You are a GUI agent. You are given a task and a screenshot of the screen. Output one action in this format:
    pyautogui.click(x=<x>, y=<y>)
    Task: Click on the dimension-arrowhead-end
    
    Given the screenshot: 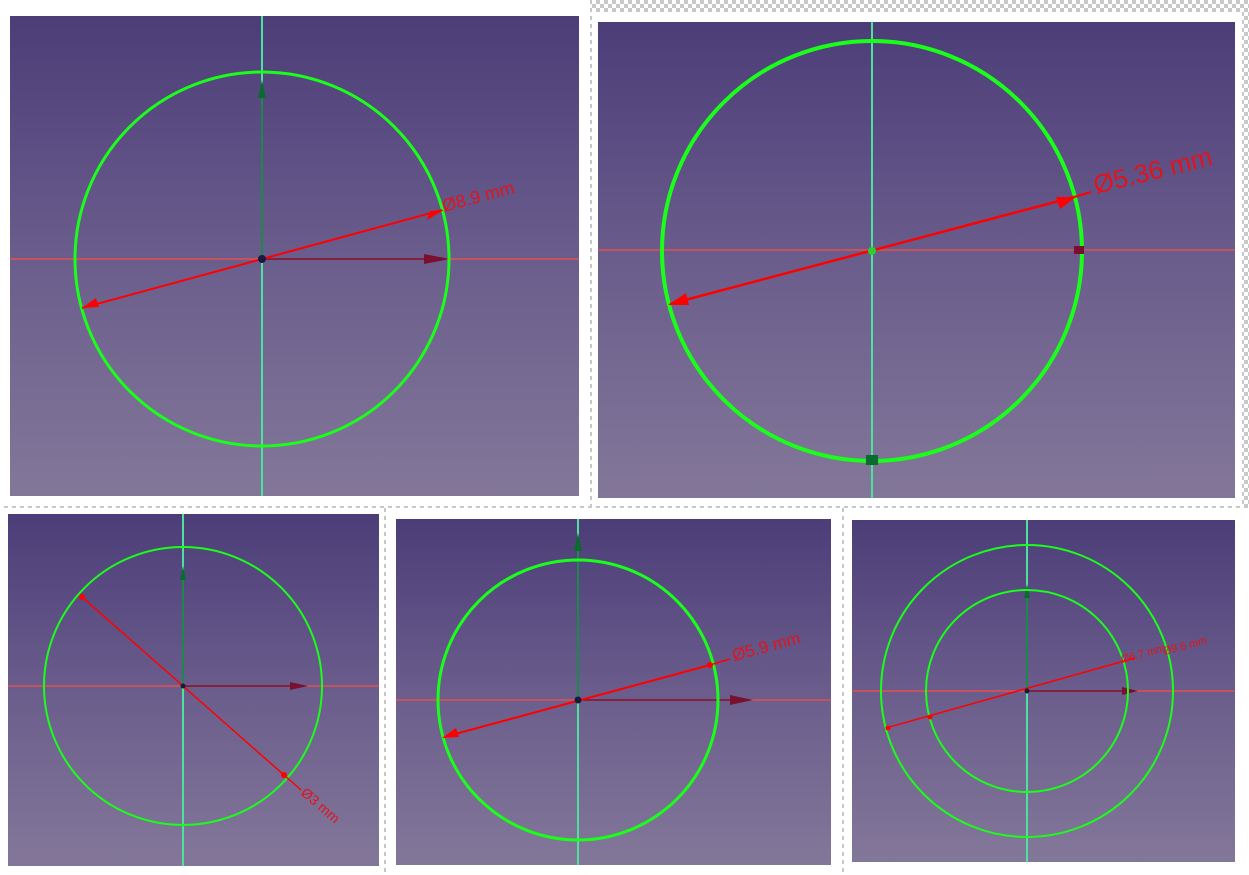 What is the action you would take?
    pyautogui.click(x=1066, y=203)
    